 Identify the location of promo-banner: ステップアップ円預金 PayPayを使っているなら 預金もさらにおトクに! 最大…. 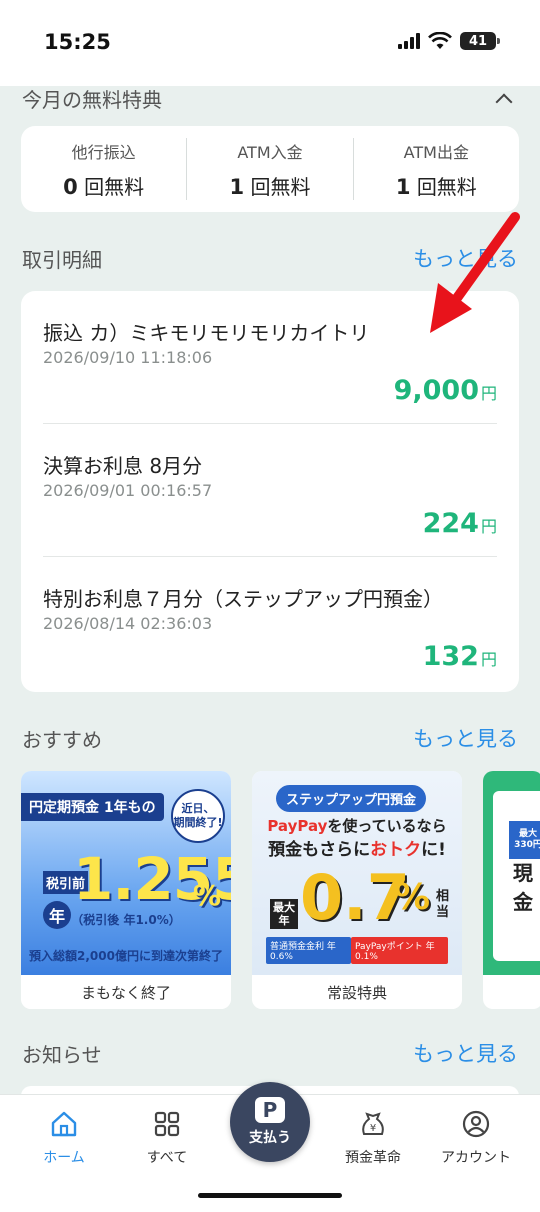
(357, 873).